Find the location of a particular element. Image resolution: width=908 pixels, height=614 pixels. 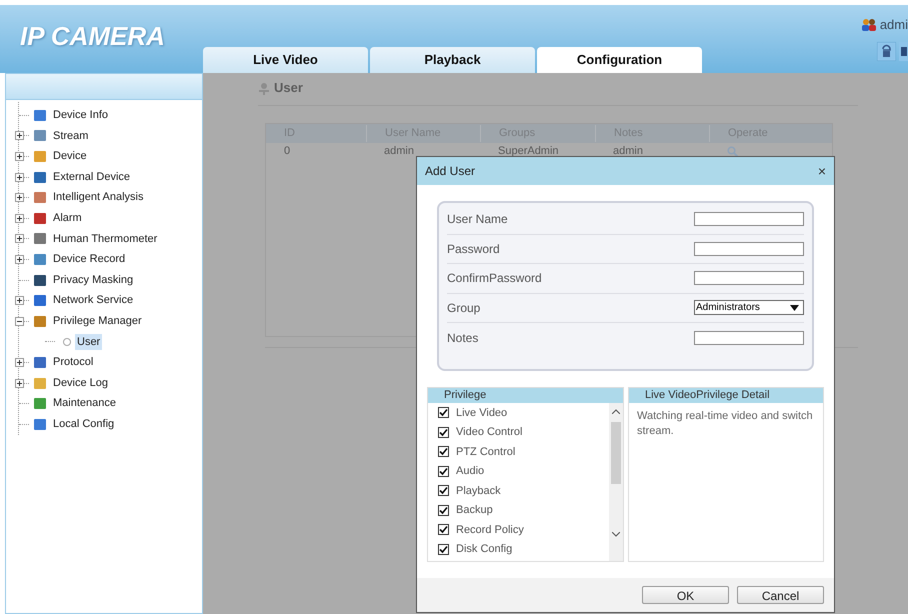

tree-item: Protocol is located at coordinates (73, 362).